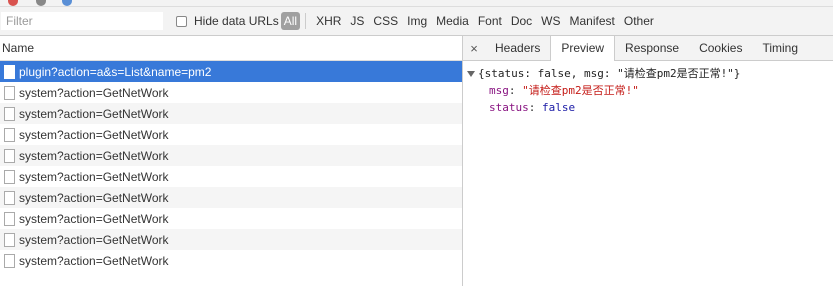  What do you see at coordinates (231, 71) in the screenshot?
I see `request-row: plugin?action=a&s=List&name=pm2` at bounding box center [231, 71].